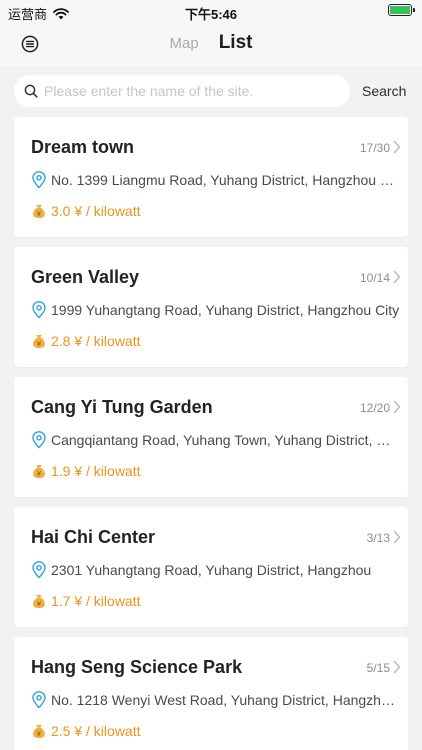  I want to click on status-right, so click(401, 10).